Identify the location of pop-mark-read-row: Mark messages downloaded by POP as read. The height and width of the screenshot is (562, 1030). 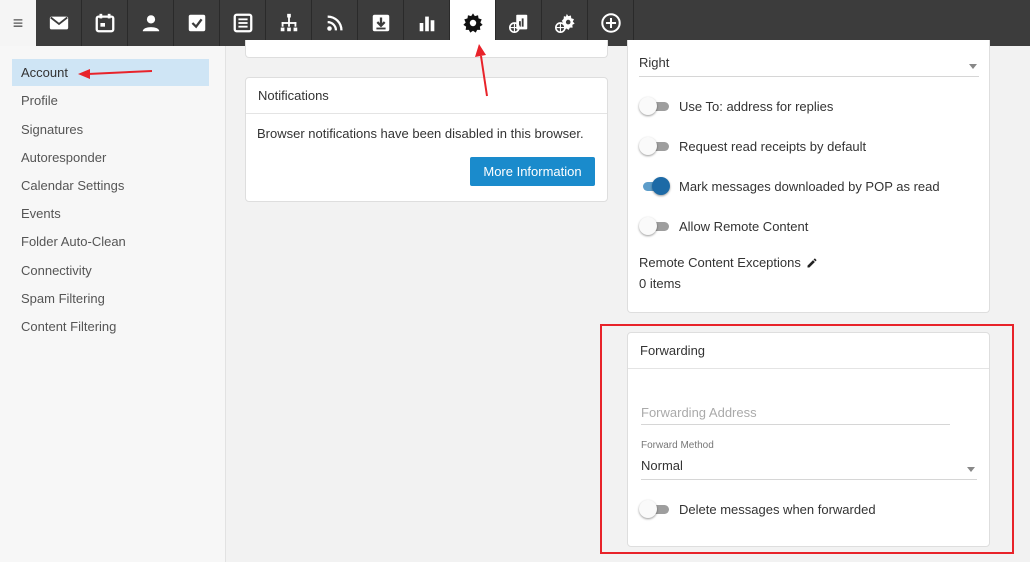
(789, 186).